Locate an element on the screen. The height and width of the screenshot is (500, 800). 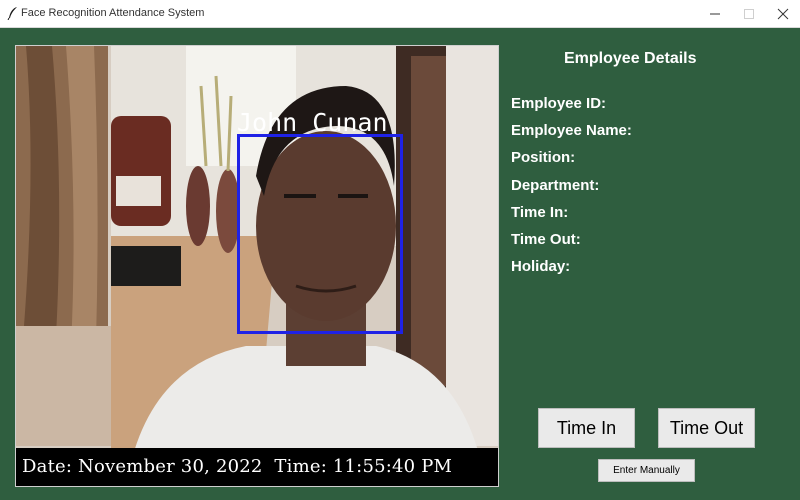
time-in-label: Time In: is located at coordinates (540, 212).